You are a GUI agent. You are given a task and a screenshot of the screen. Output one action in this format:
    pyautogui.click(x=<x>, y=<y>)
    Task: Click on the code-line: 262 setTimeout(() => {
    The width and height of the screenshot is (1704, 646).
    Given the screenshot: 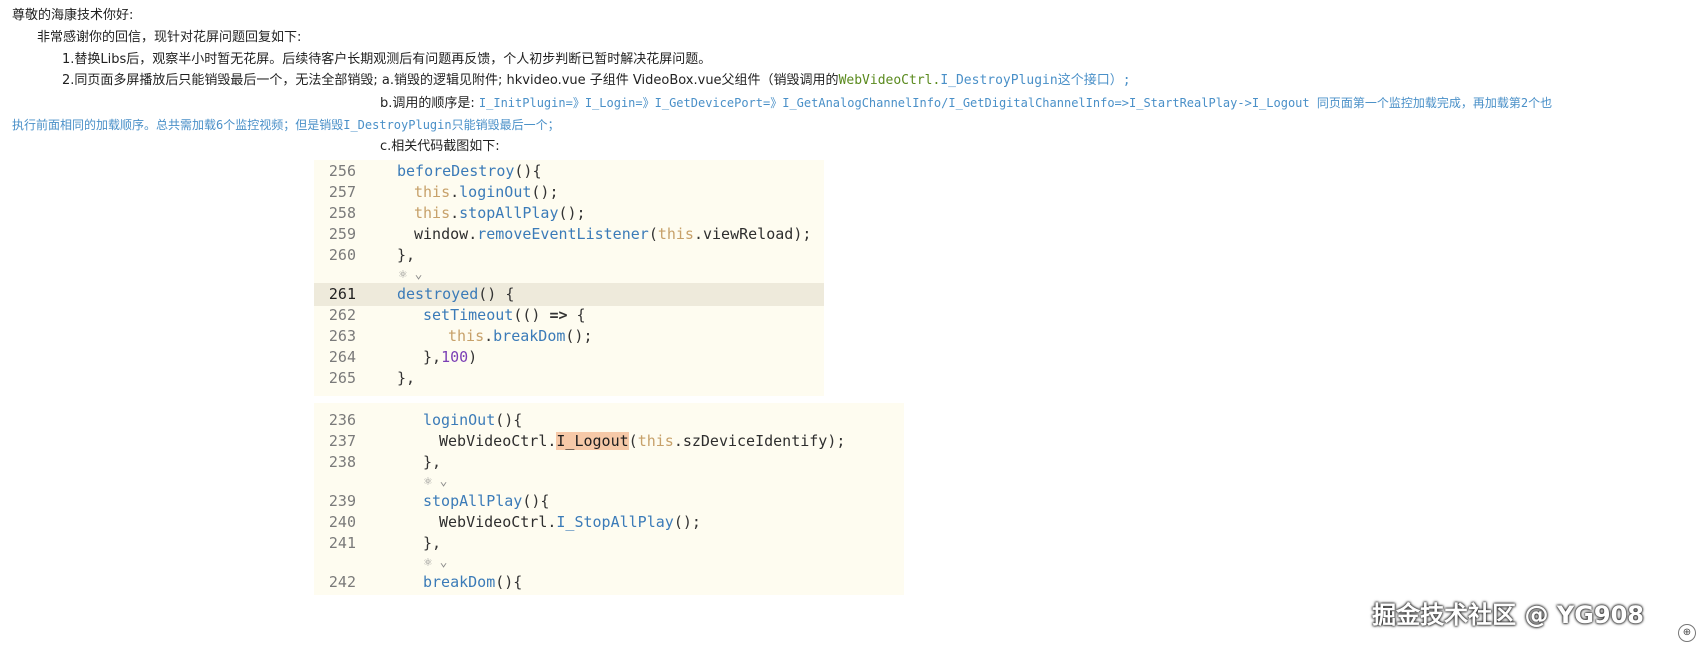 What is the action you would take?
    pyautogui.click(x=569, y=315)
    